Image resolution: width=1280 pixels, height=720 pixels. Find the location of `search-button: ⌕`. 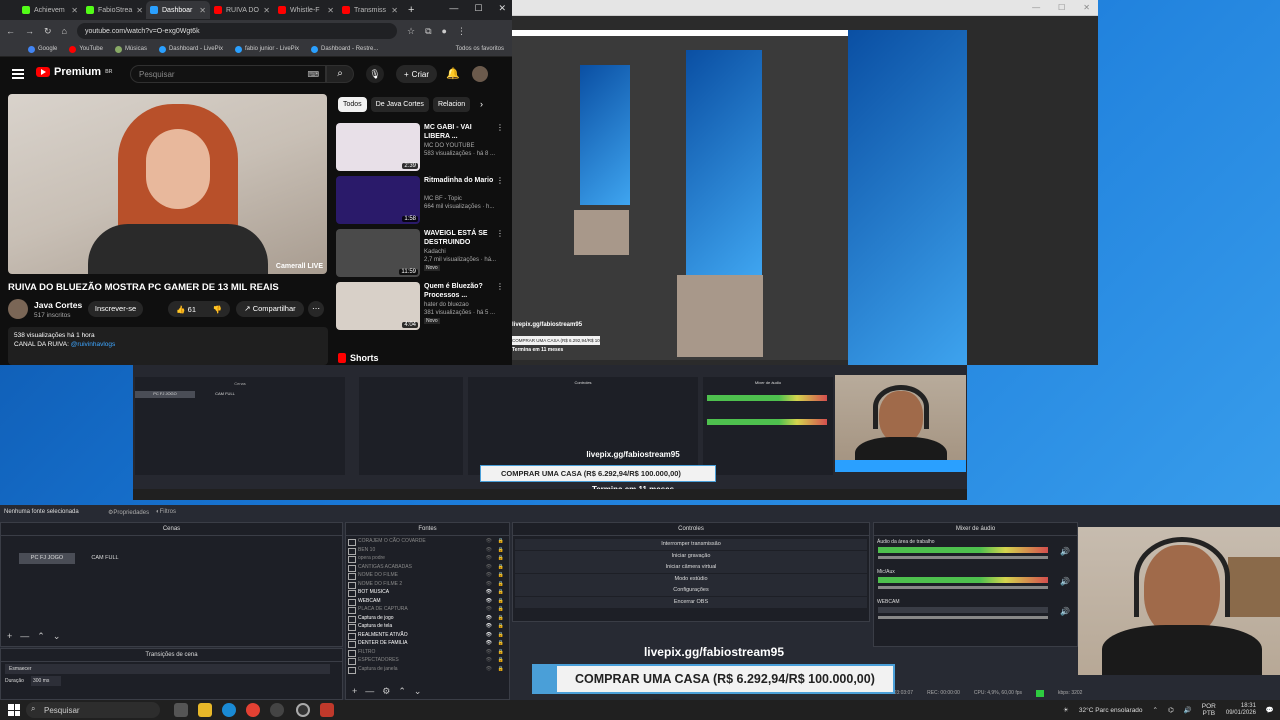

search-button: ⌕ is located at coordinates (340, 74).